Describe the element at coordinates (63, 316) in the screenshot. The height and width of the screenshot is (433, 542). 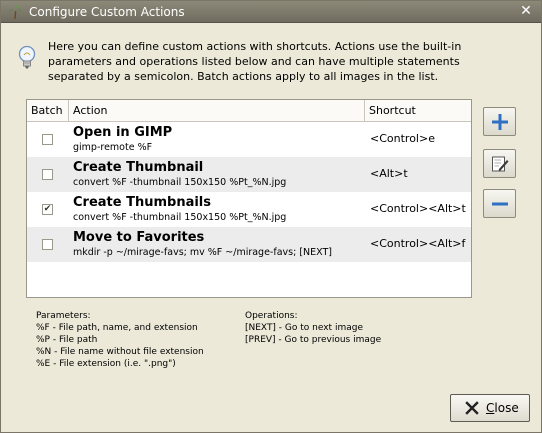
I see `parameters-heading: Parameters:` at that location.